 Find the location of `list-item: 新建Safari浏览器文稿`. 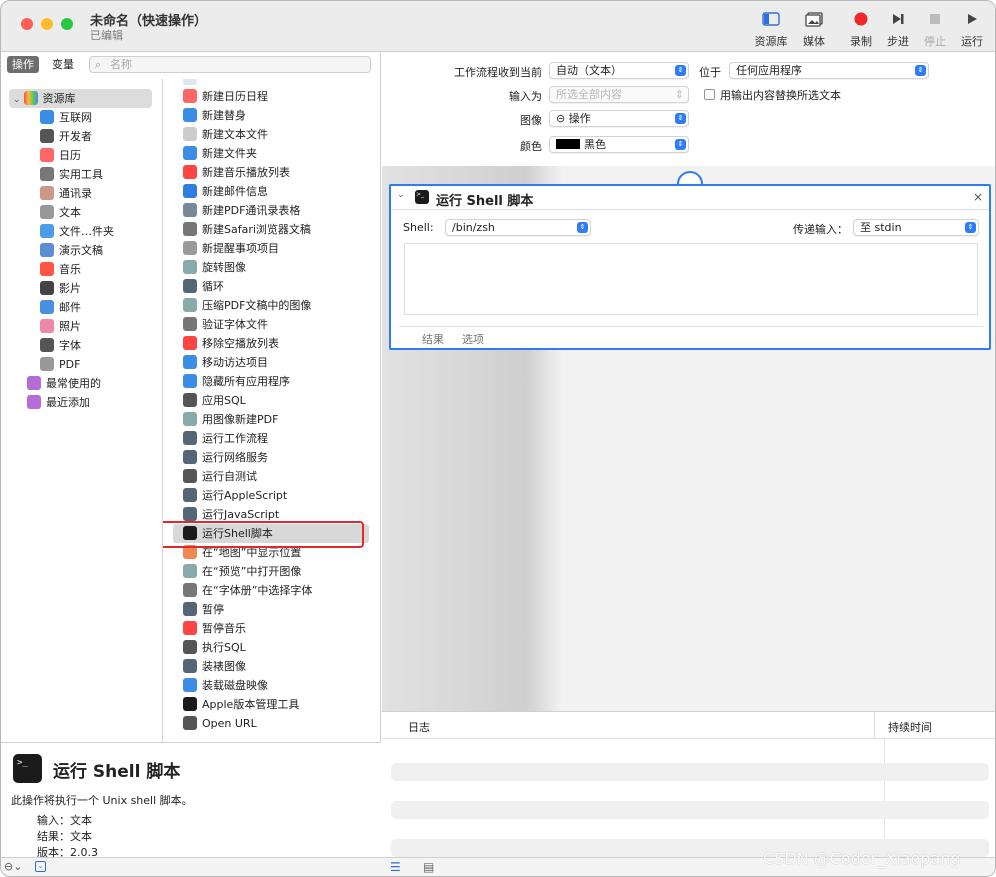

list-item: 新建Safari浏览器文稿 is located at coordinates (247, 229).